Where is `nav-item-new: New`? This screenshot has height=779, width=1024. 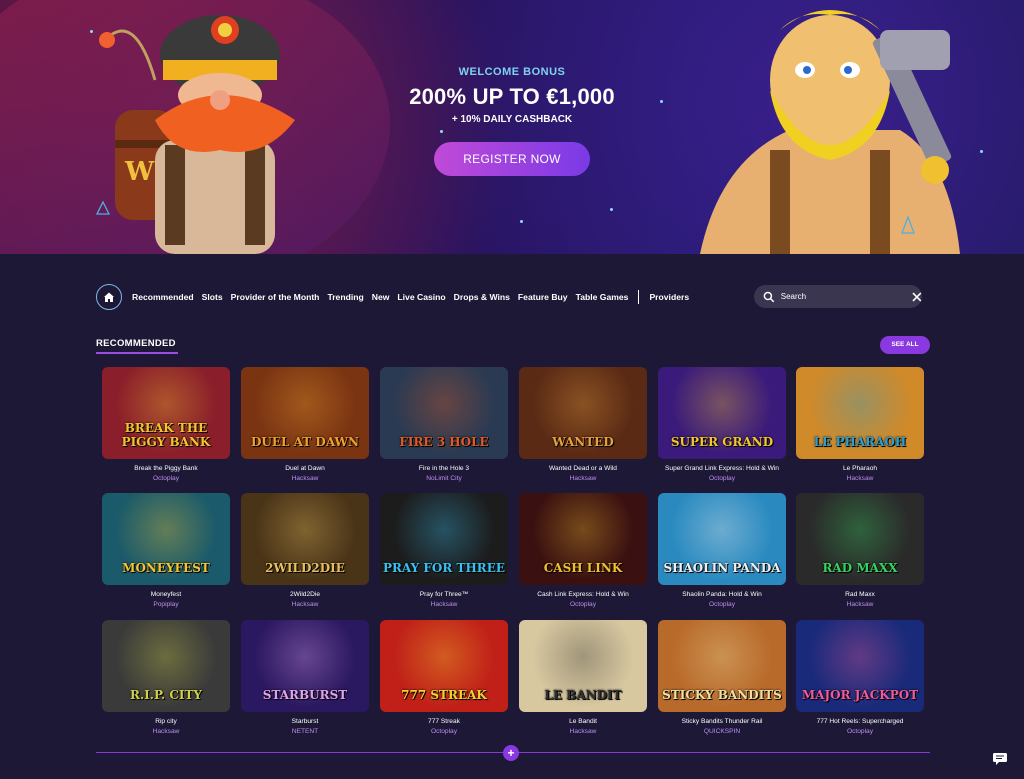 nav-item-new: New is located at coordinates (381, 298).